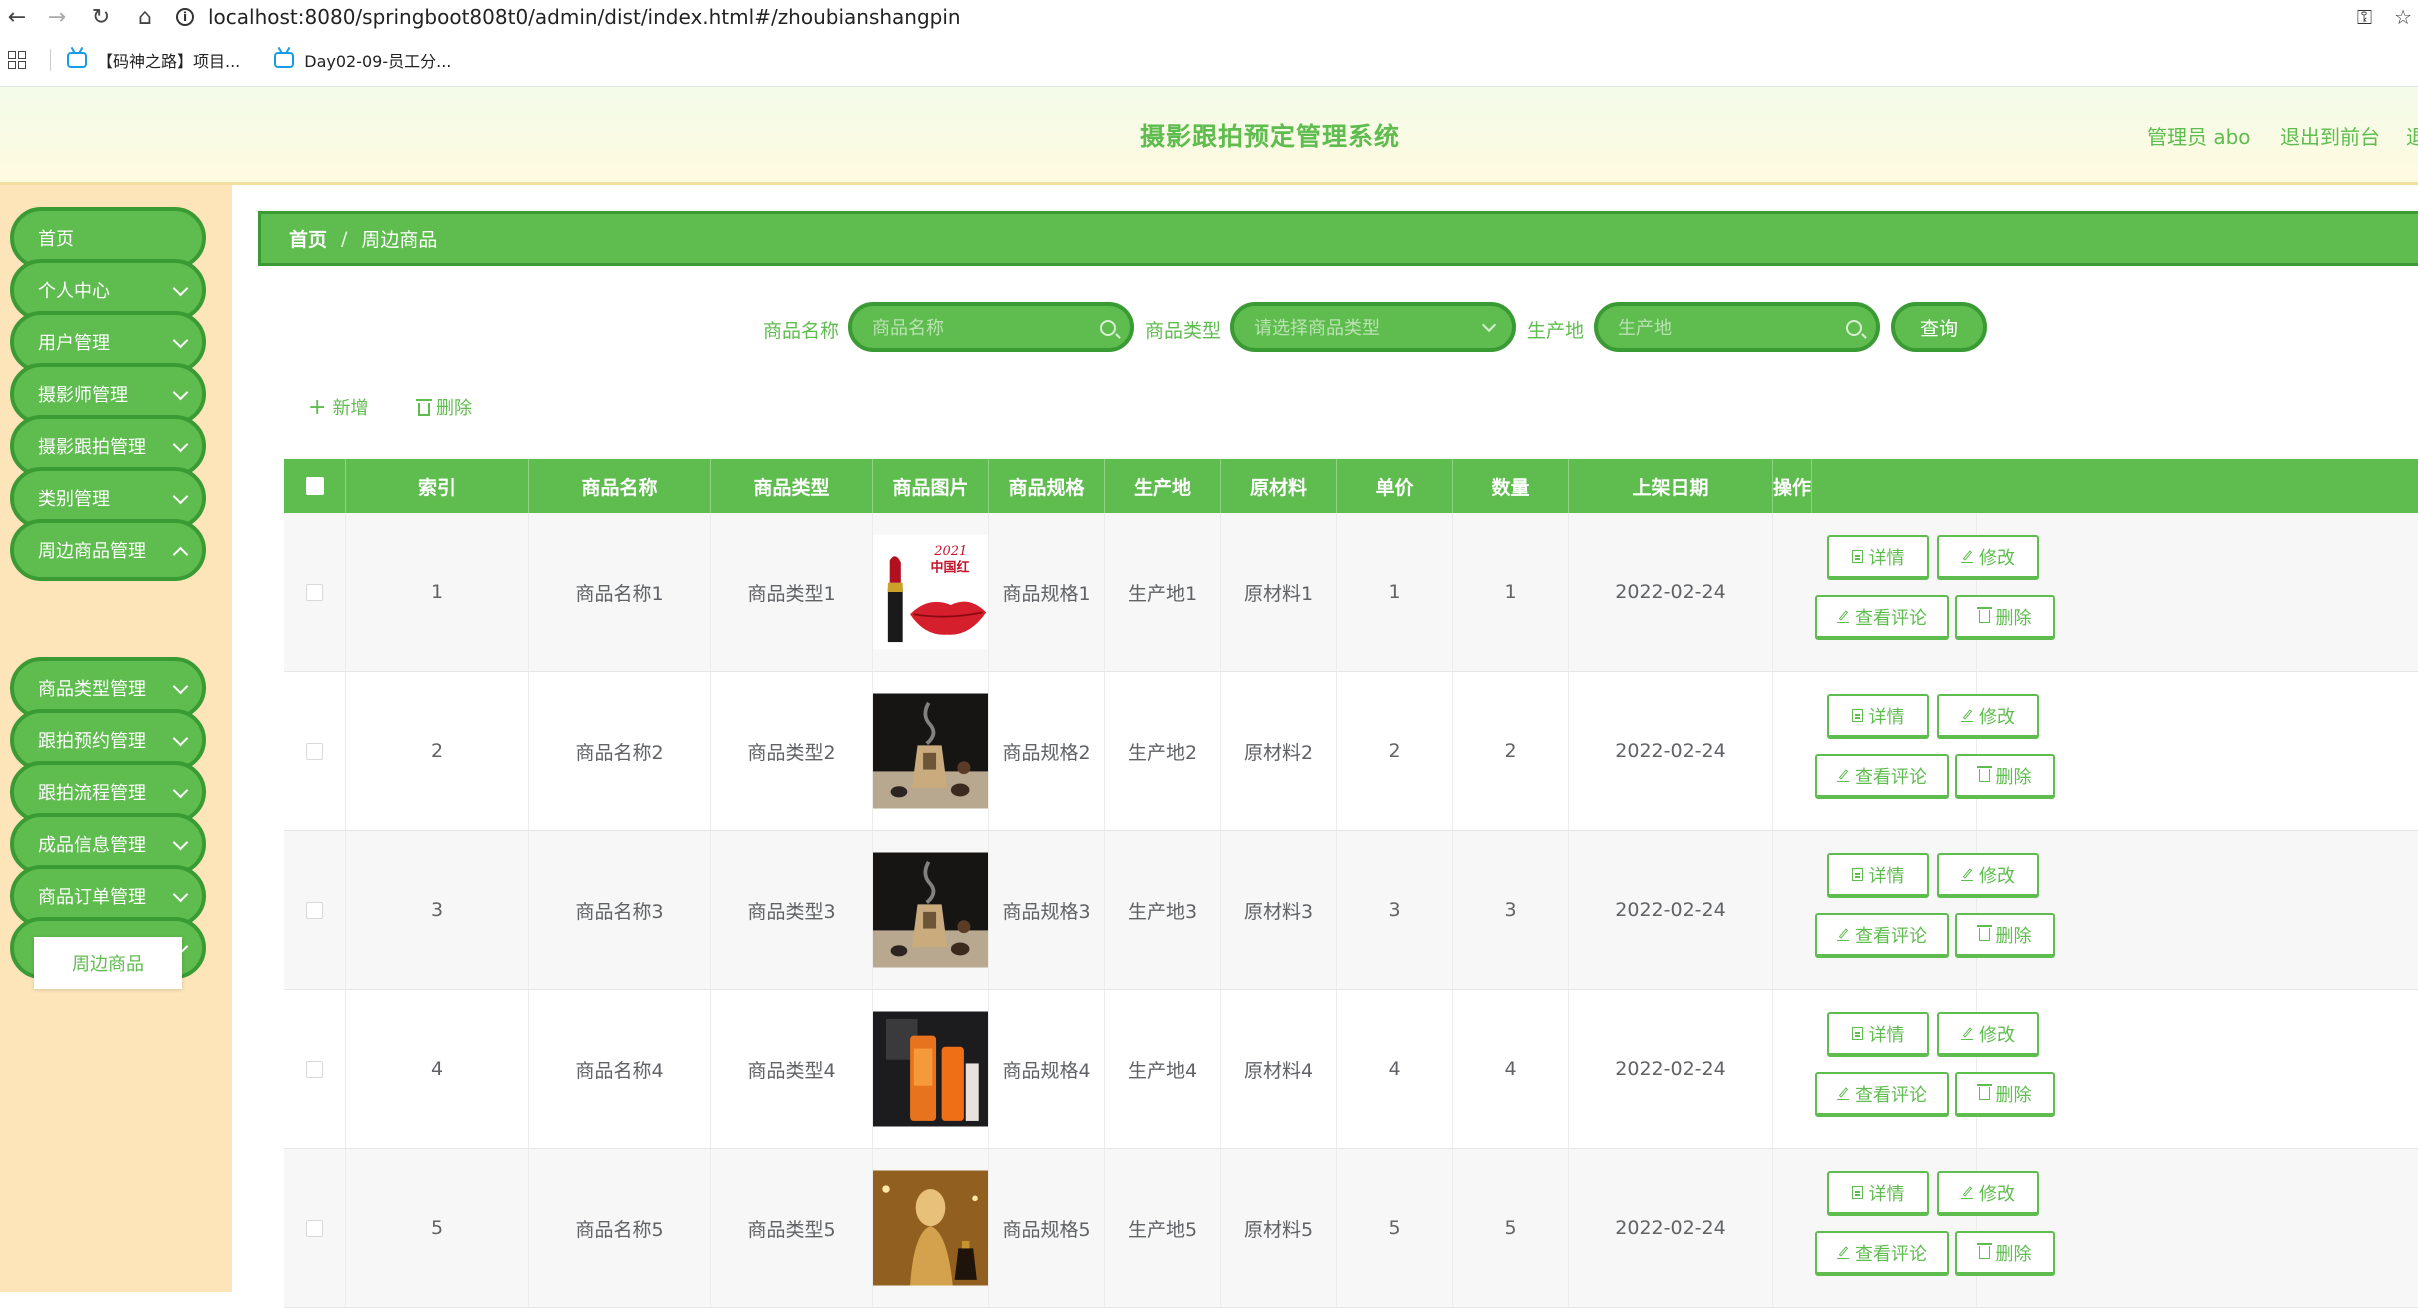 Image resolution: width=2418 pixels, height=1308 pixels. What do you see at coordinates (17, 60) in the screenshot?
I see `apps-grid-icon` at bounding box center [17, 60].